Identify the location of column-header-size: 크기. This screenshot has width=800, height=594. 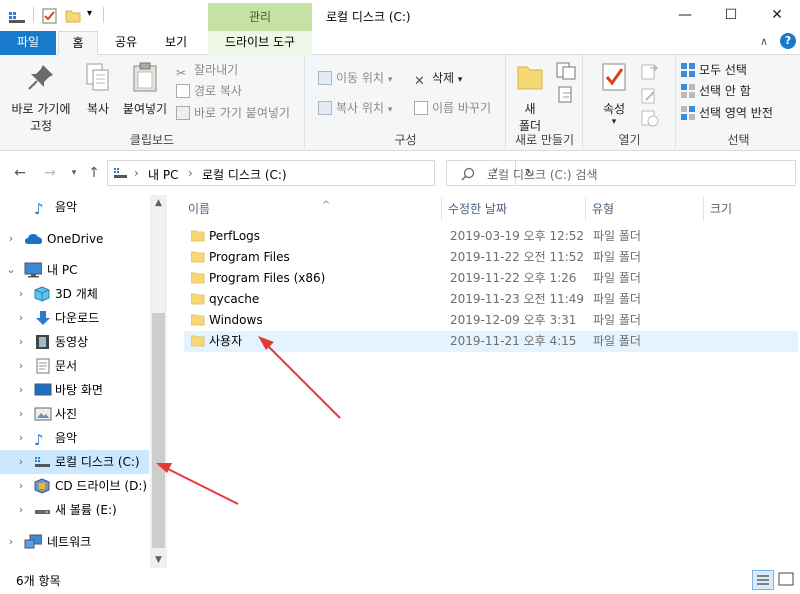
(749, 209).